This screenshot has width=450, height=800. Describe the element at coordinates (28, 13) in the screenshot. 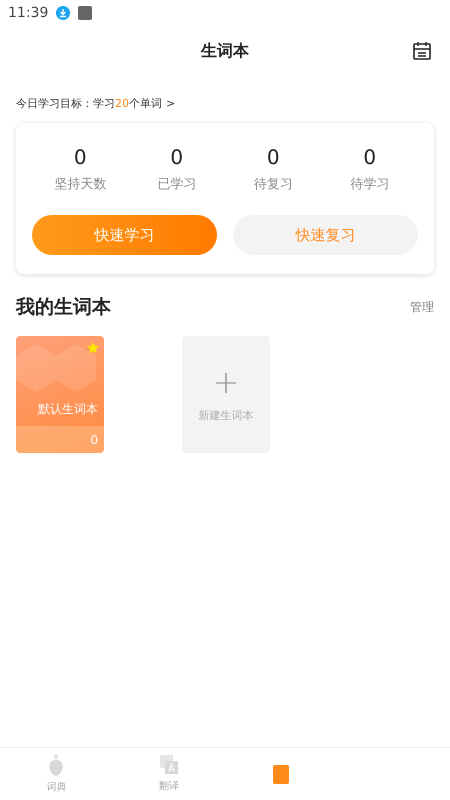

I see `status-time: 11:39` at that location.